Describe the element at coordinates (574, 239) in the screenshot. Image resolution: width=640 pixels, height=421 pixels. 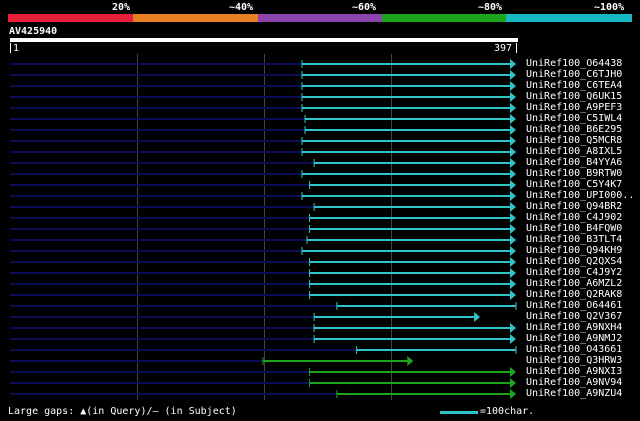
I see `hit-label: UniRef100_B3TLT4` at that location.